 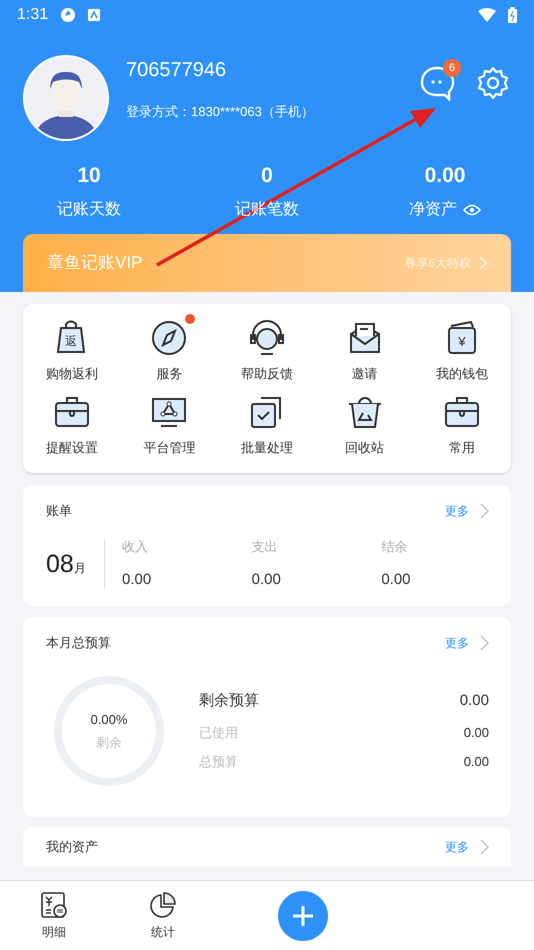 What do you see at coordinates (78, 643) in the screenshot?
I see `card-title: 本月总预算` at bounding box center [78, 643].